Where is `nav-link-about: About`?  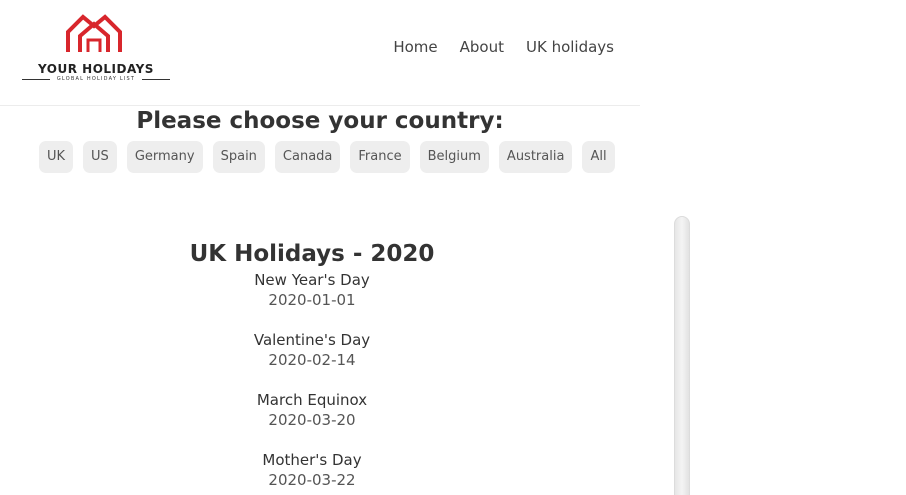
nav-link-about: About is located at coordinates (482, 47).